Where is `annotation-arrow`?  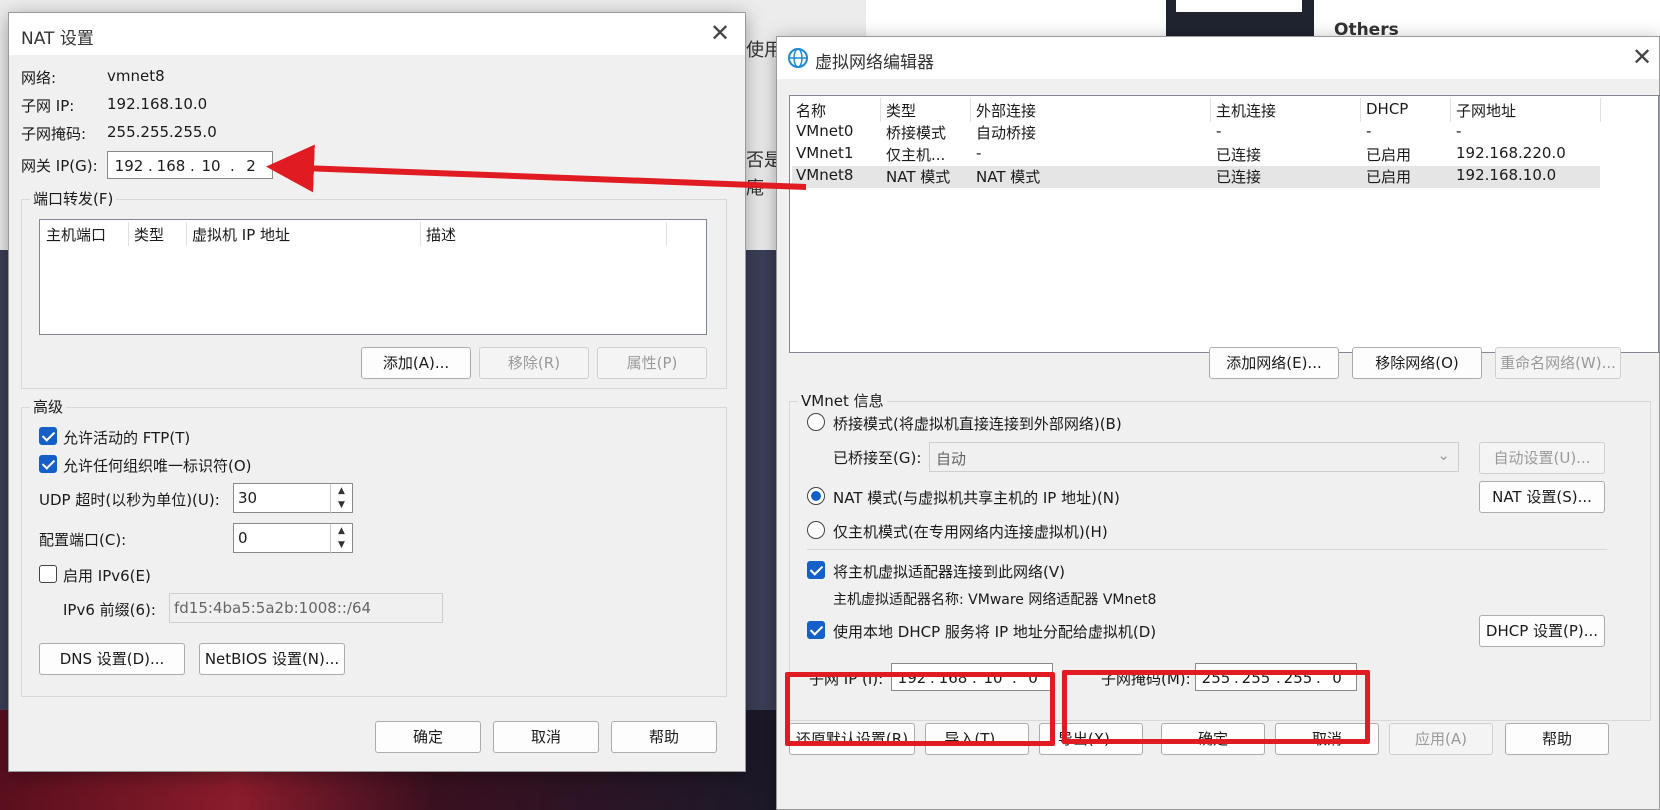 annotation-arrow is located at coordinates (536, 168).